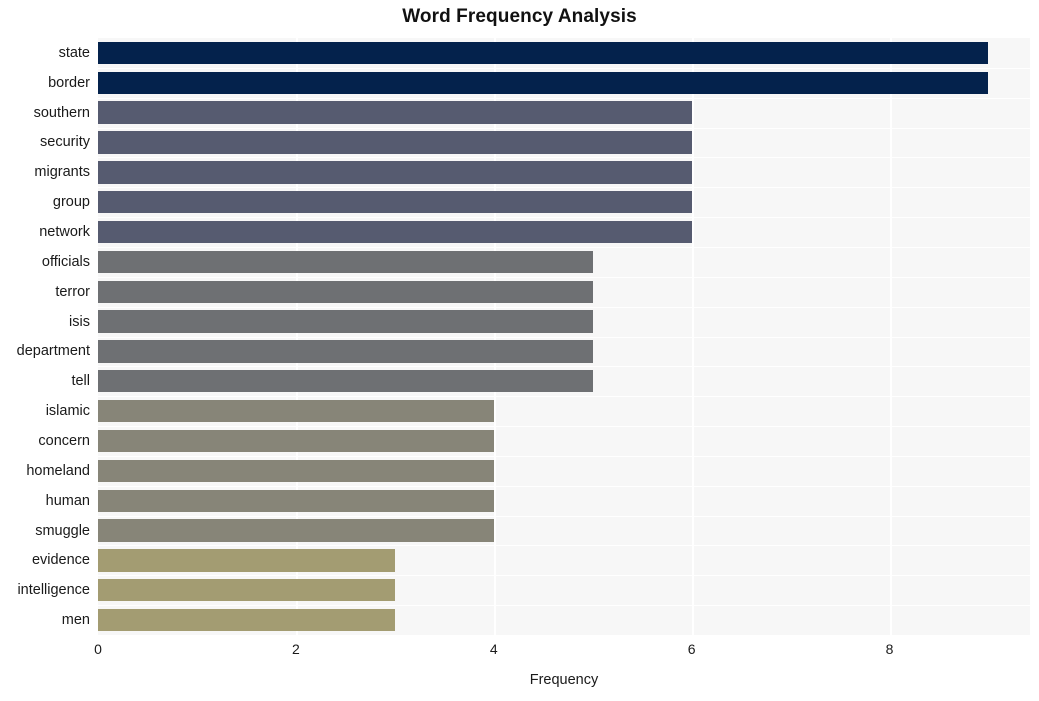 Image resolution: width=1039 pixels, height=701 pixels. I want to click on y-label-officials: officials, so click(65, 261).